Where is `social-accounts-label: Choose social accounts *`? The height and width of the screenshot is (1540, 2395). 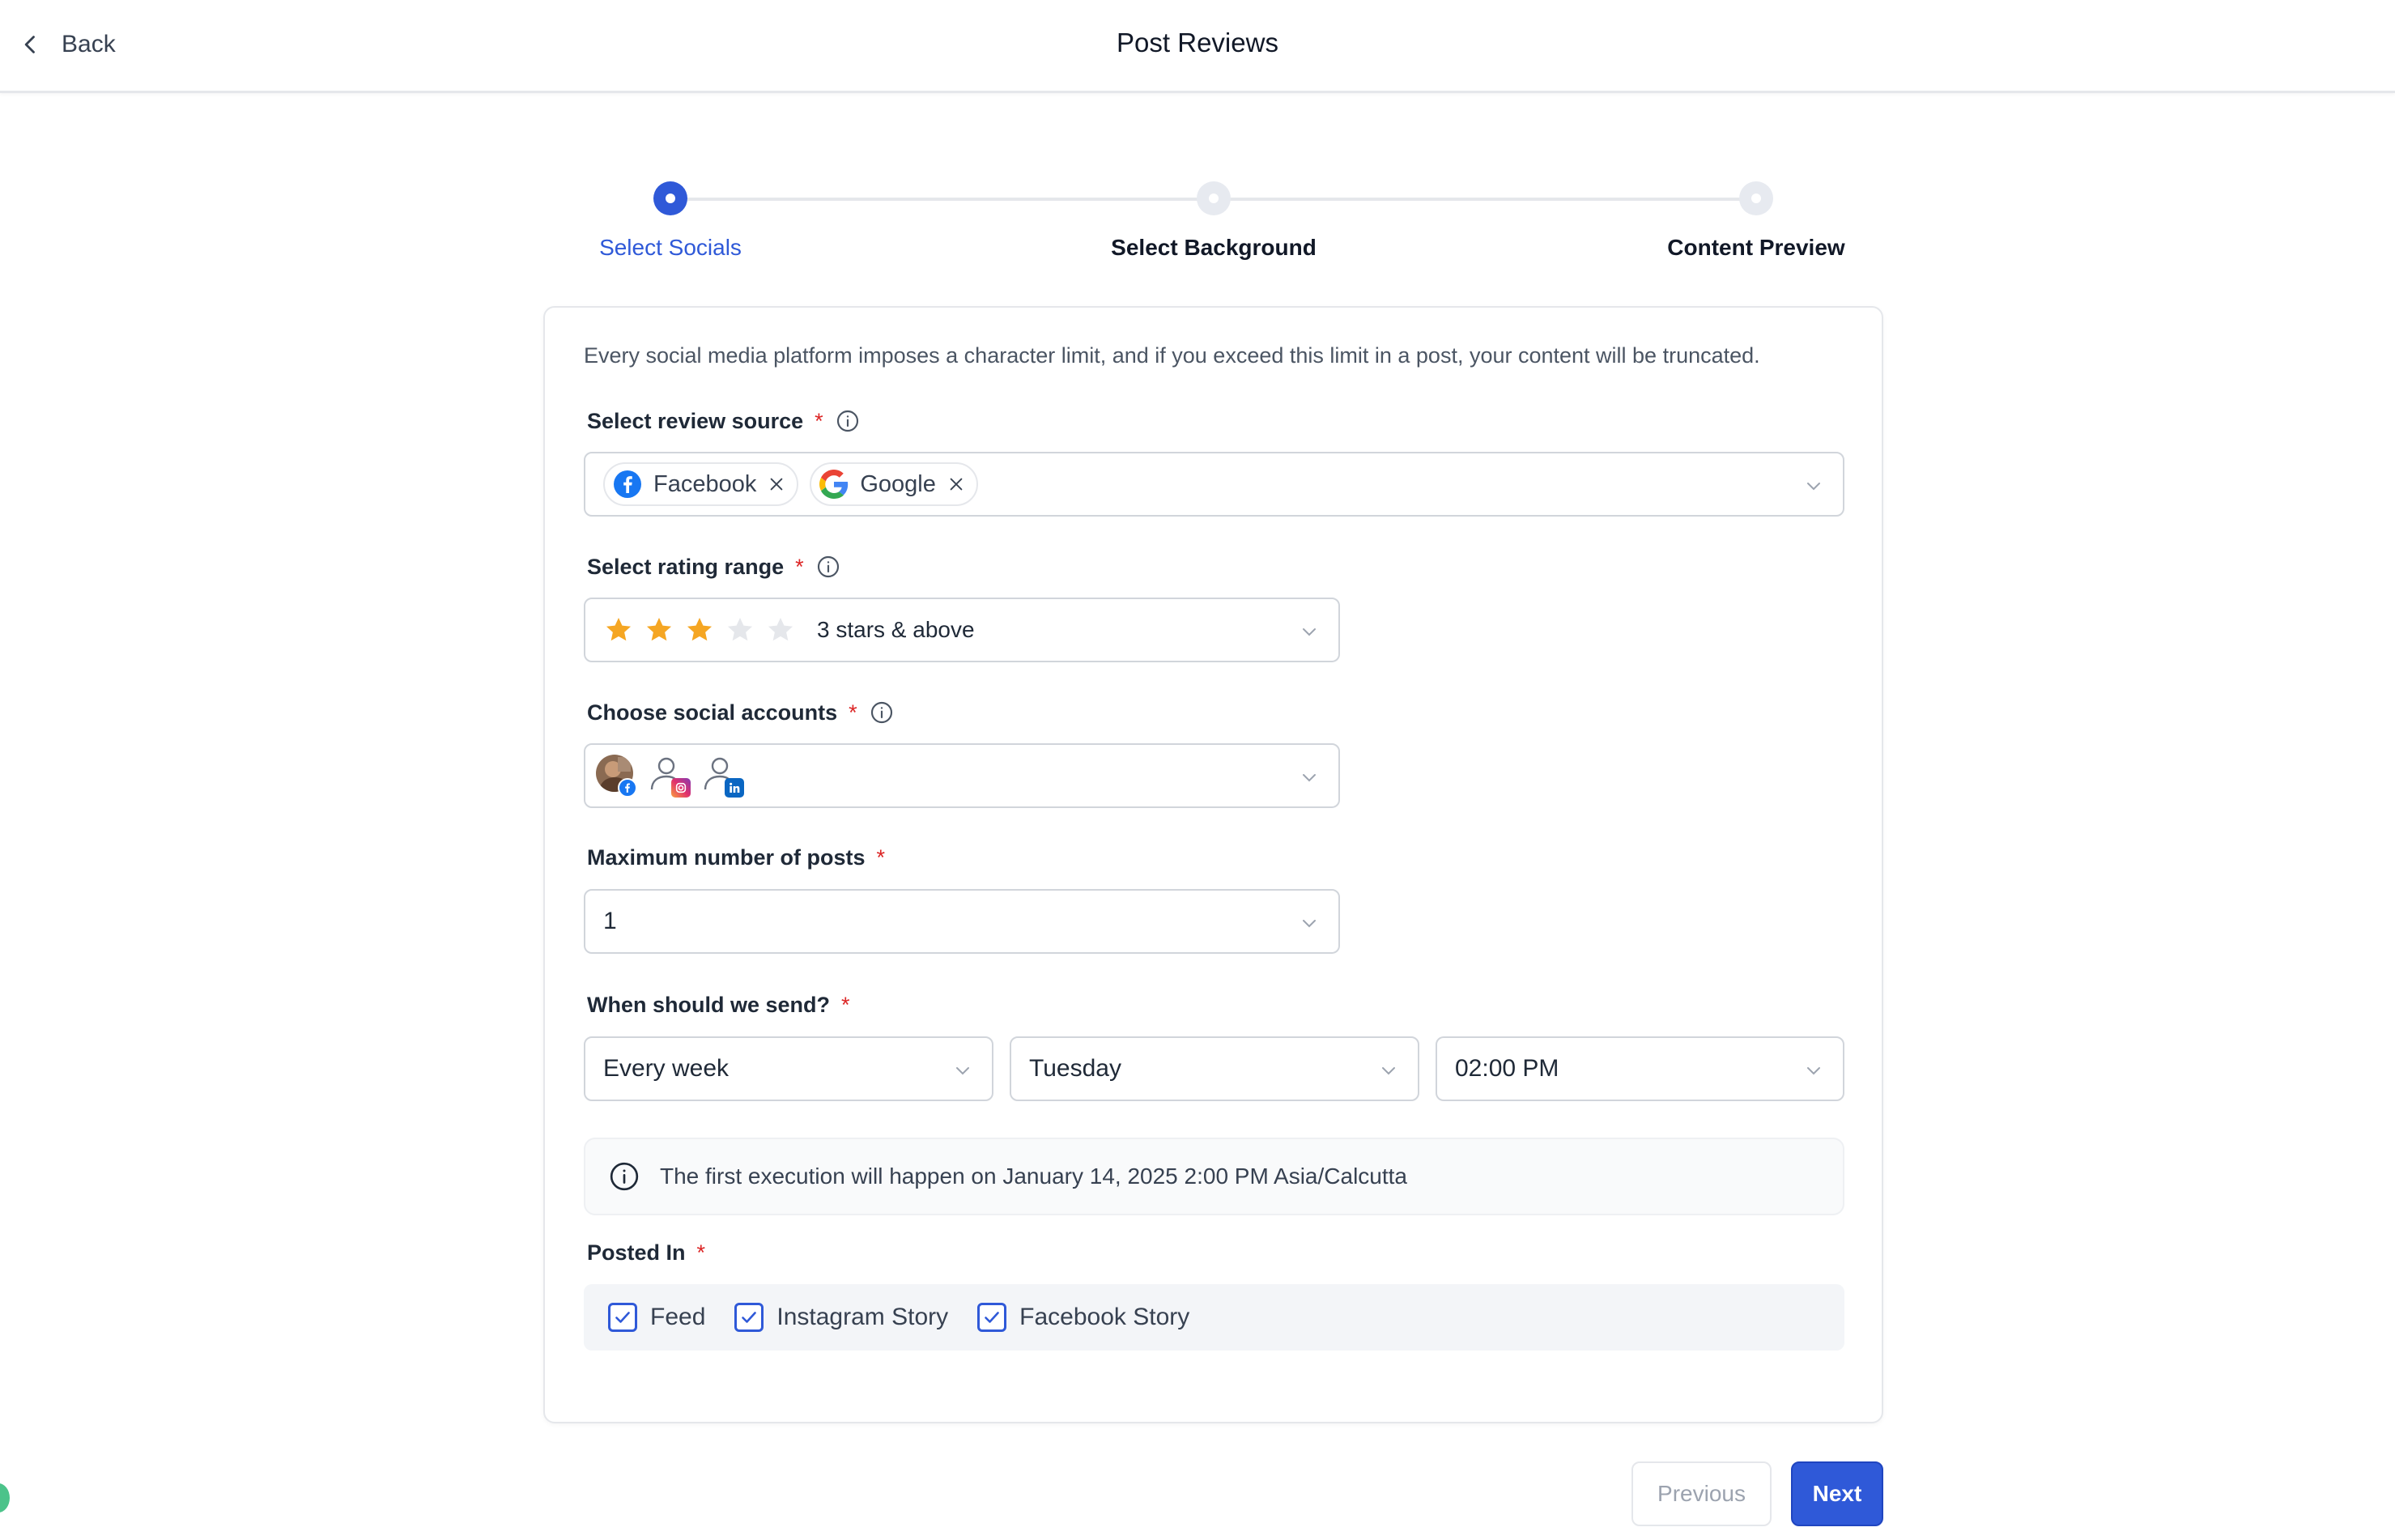 social-accounts-label: Choose social accounts * is located at coordinates (741, 712).